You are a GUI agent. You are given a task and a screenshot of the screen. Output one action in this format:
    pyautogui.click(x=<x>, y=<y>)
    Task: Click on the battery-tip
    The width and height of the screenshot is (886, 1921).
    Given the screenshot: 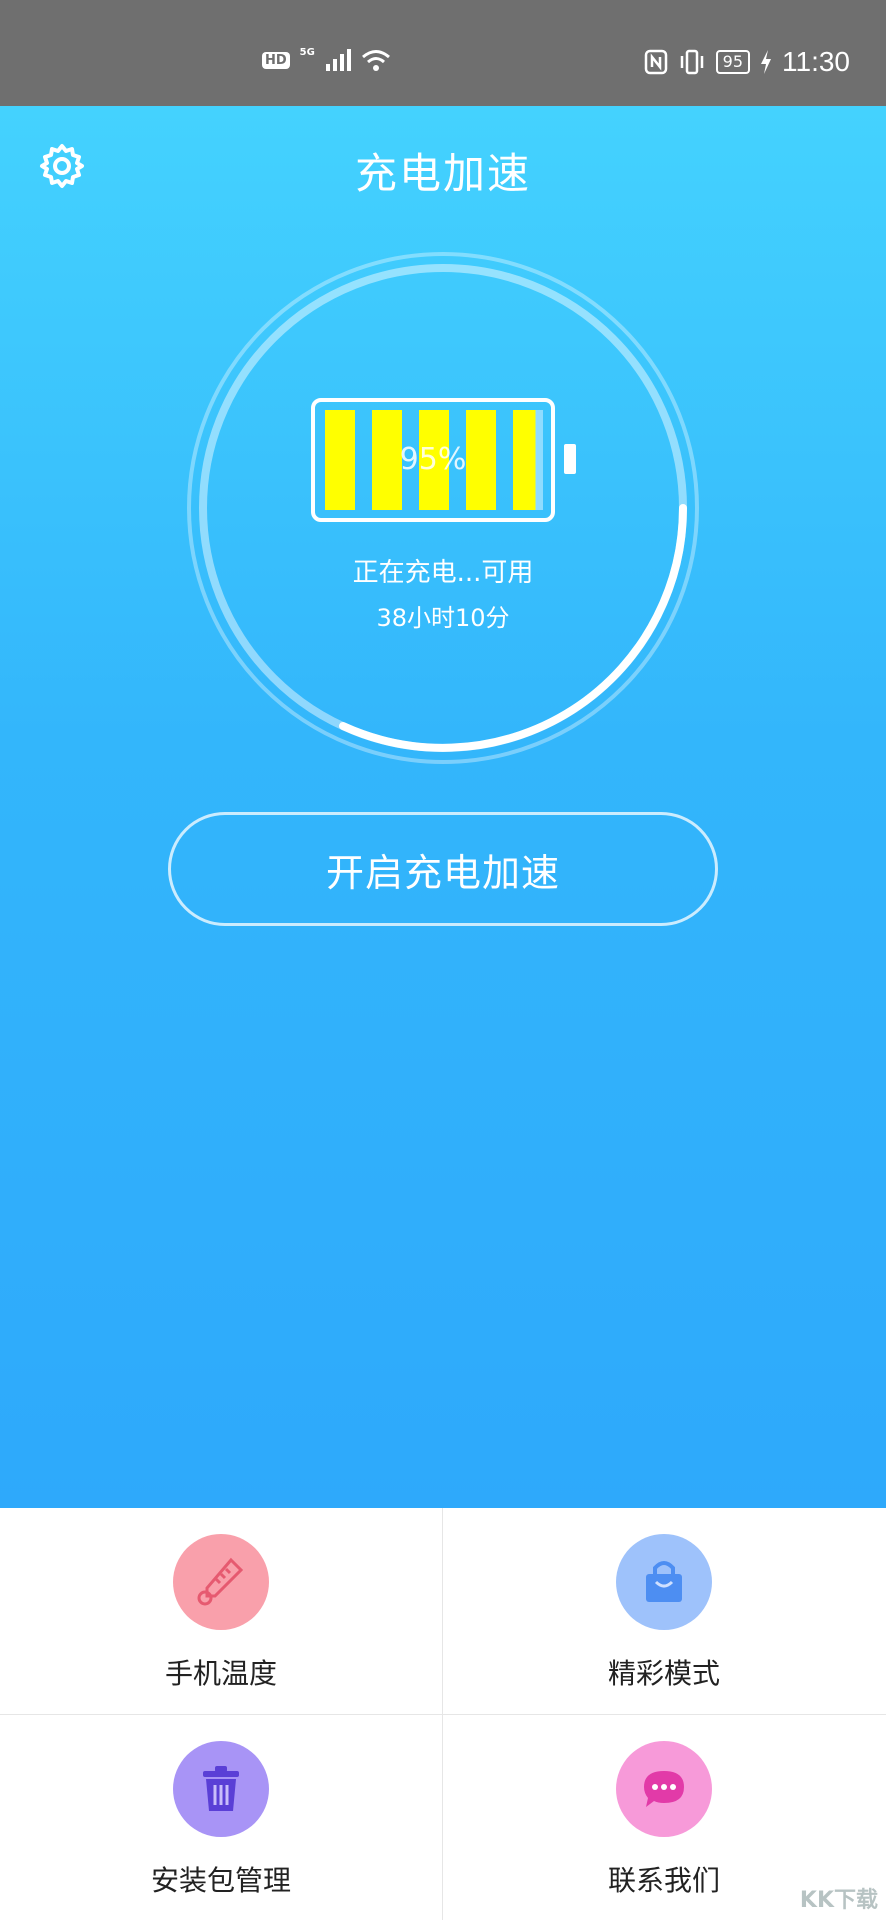 What is the action you would take?
    pyautogui.click(x=570, y=459)
    